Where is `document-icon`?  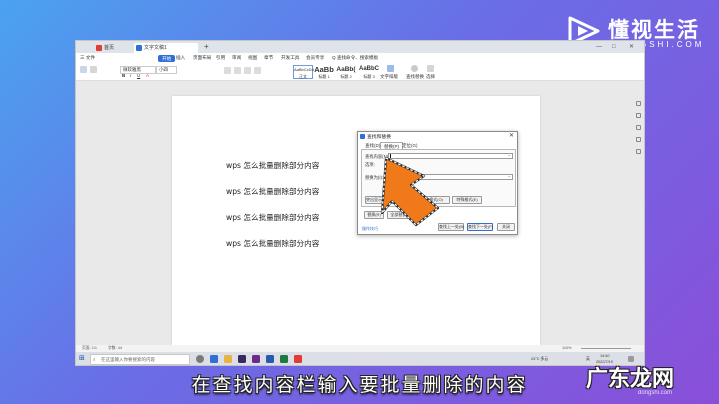 document-icon is located at coordinates (139, 48).